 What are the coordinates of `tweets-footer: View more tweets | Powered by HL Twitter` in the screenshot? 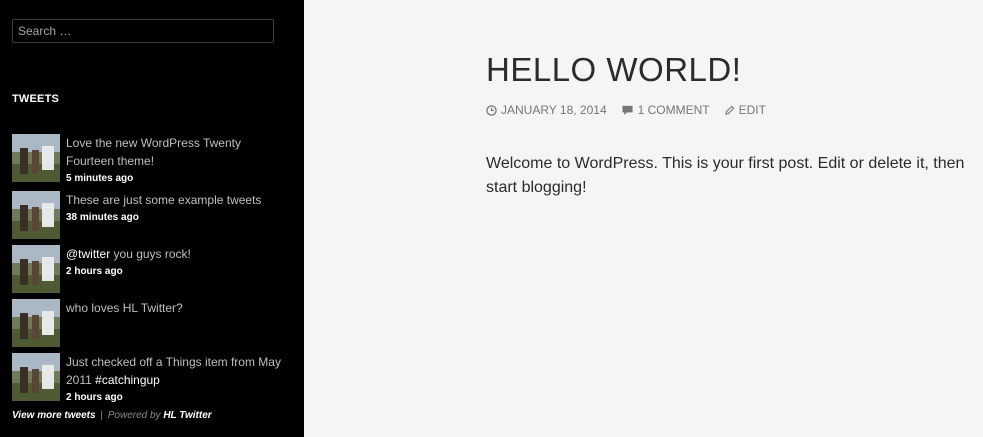 It's located at (112, 415).